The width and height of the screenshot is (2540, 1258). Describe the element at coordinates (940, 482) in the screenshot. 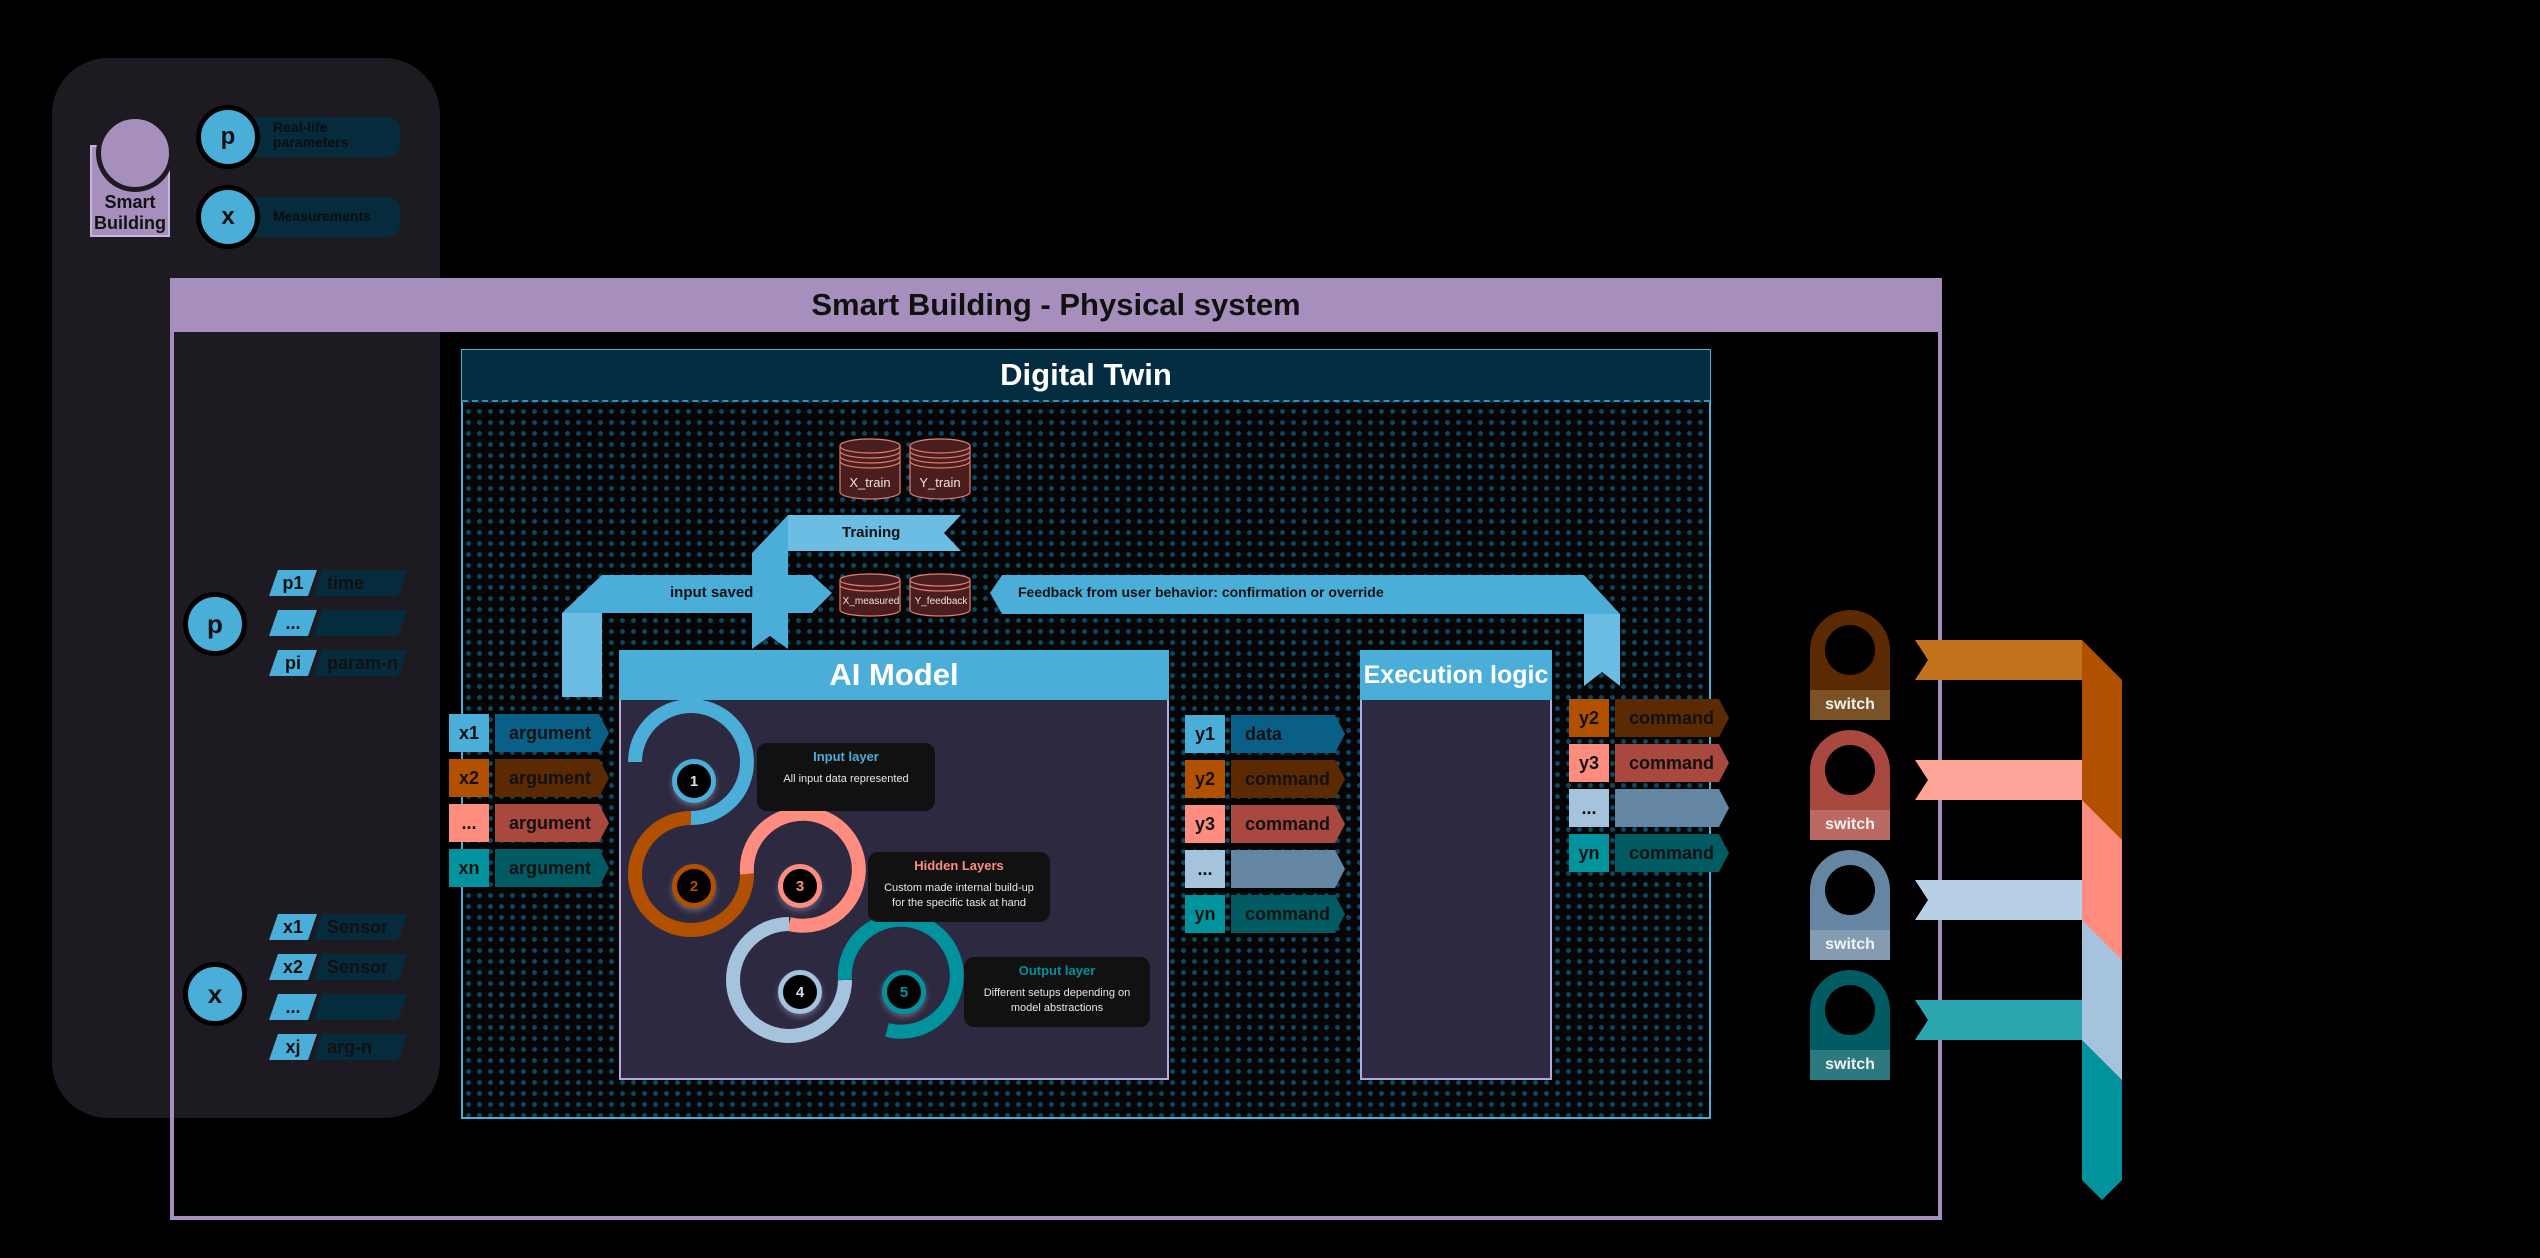

I see `db-y-train-label: Y_train` at that location.